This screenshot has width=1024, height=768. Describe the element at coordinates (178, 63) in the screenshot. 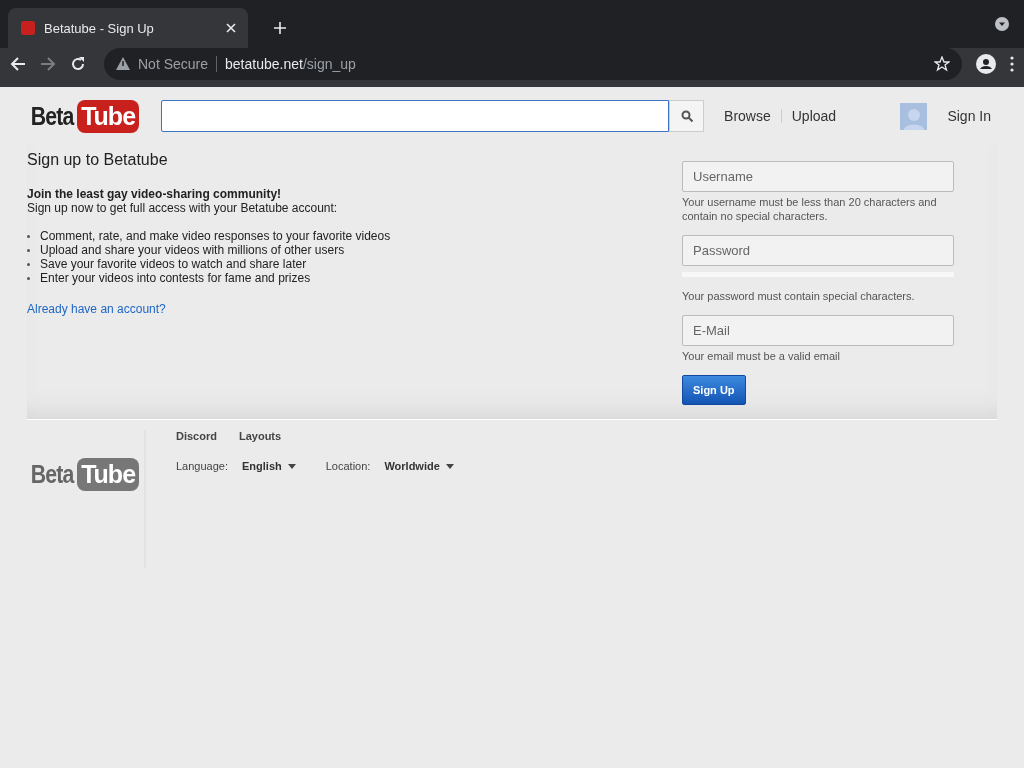

I see `security-label: Not Secure` at that location.